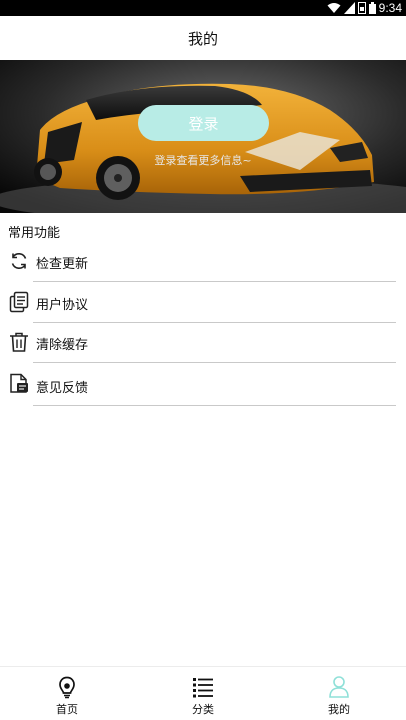 The width and height of the screenshot is (406, 720). I want to click on menu-item-check-update: 检查更新, so click(203, 262).